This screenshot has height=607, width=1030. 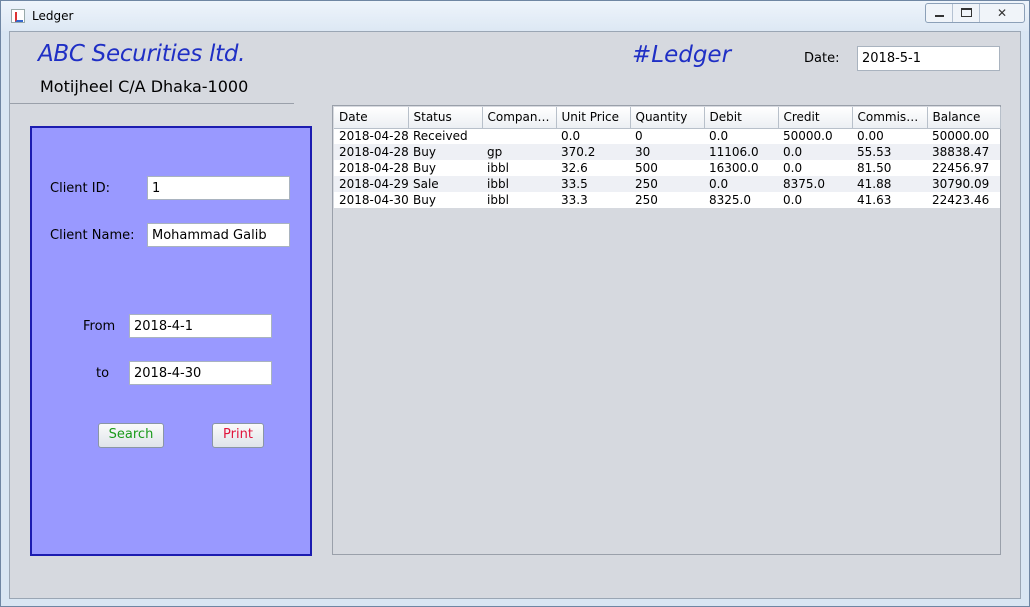 I want to click on date-field: 2018-5-1, so click(x=928, y=58).